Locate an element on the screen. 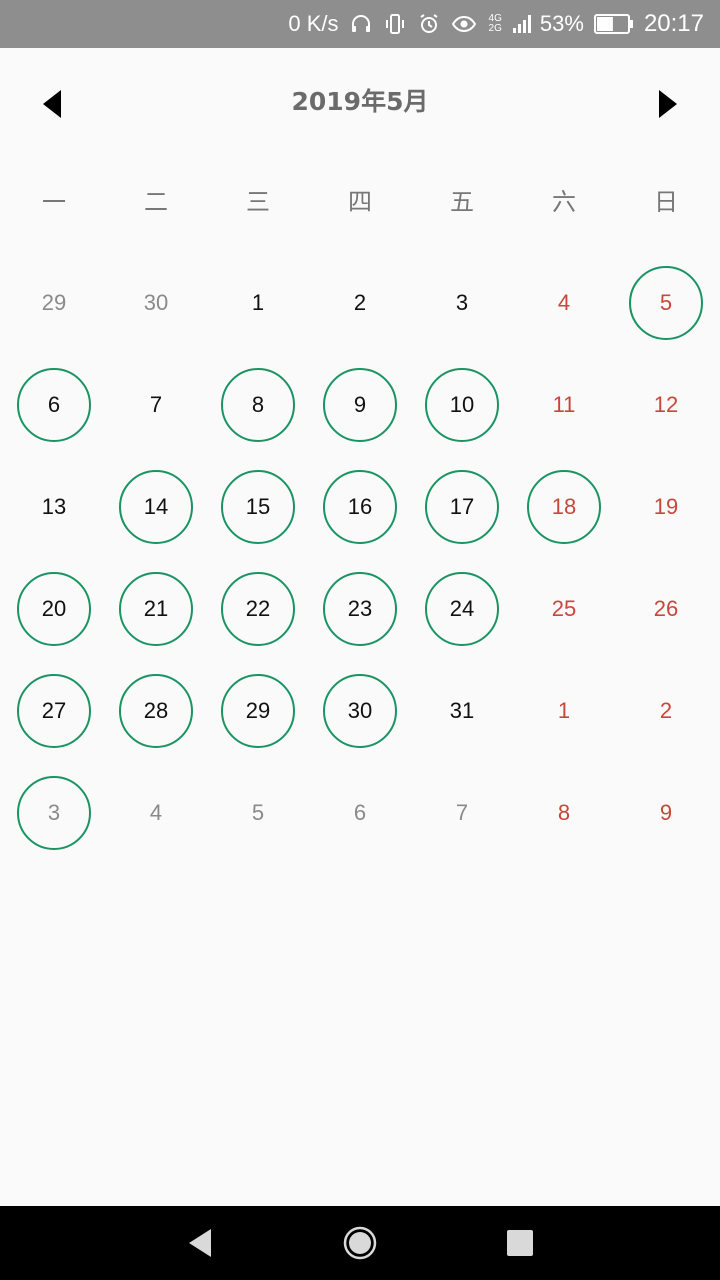 This screenshot has height=1280, width=720. day-number: 12 is located at coordinates (666, 404).